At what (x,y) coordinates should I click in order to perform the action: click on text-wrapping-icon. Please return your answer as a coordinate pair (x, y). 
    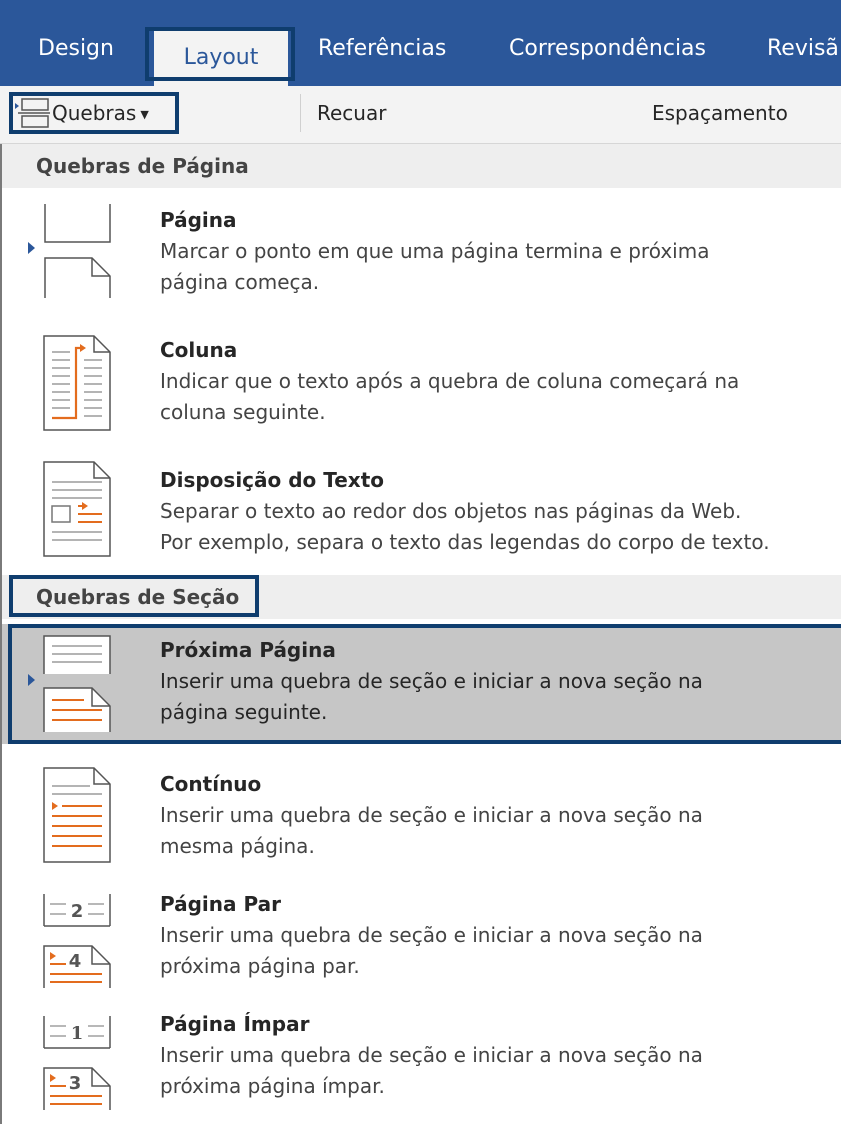
    Looking at the image, I should click on (77, 509).